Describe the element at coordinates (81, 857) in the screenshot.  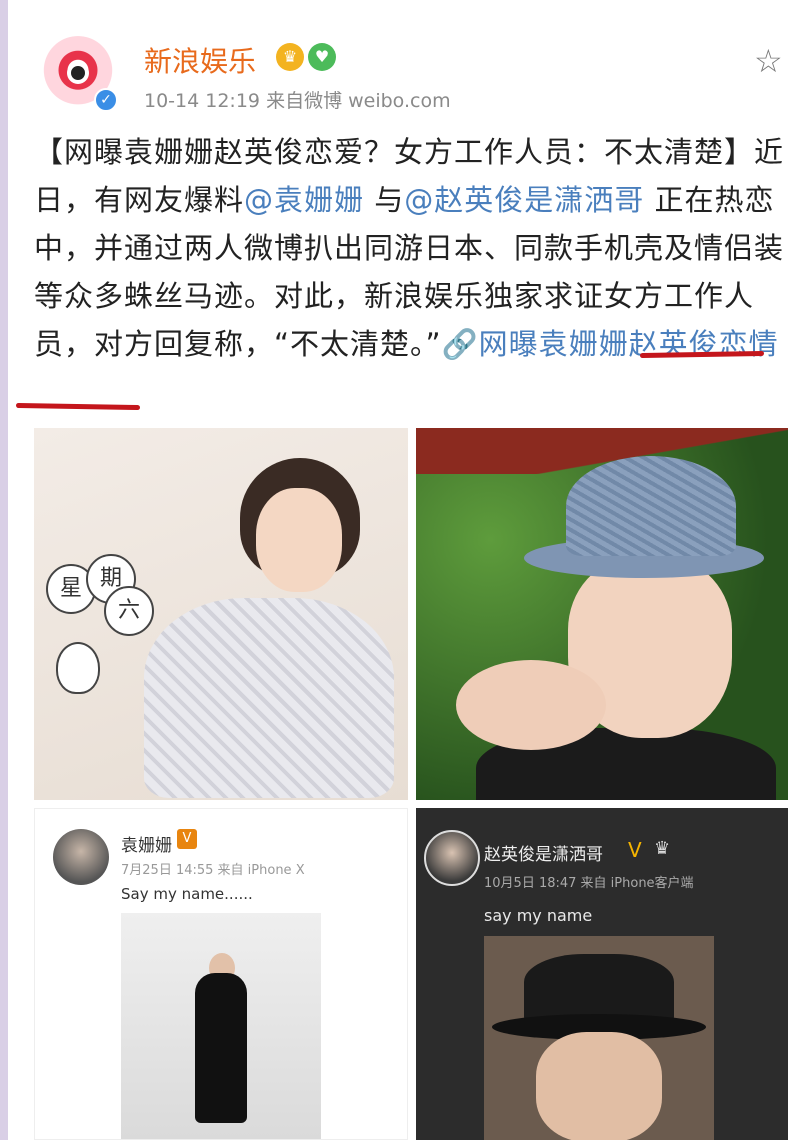
I see `yuan-avatar` at that location.